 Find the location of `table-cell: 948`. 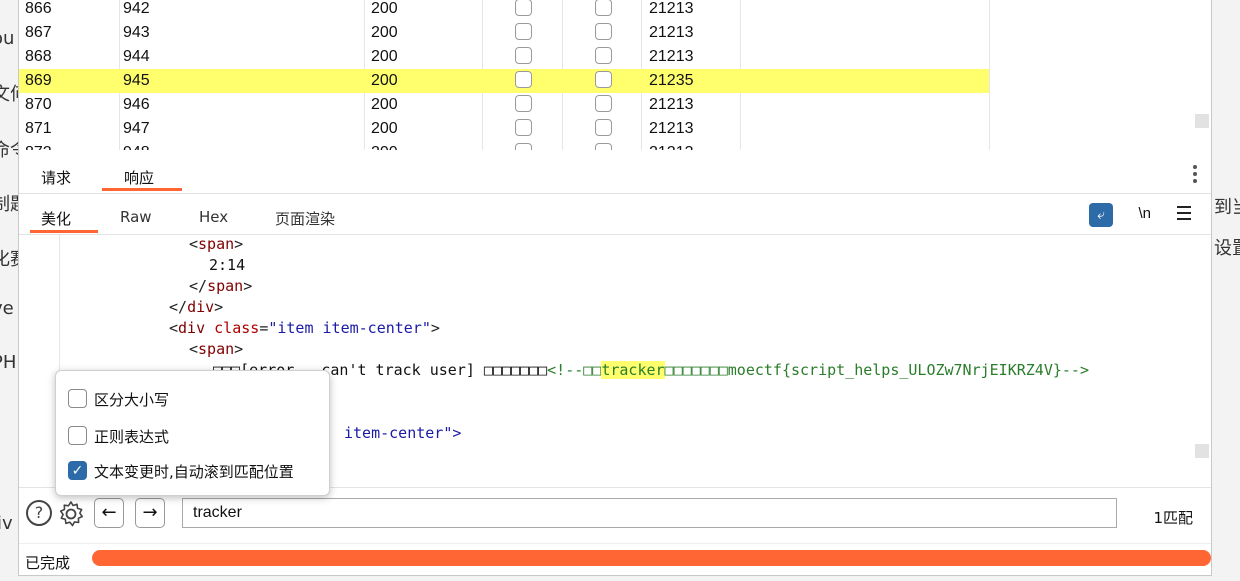

table-cell: 948 is located at coordinates (136, 147).